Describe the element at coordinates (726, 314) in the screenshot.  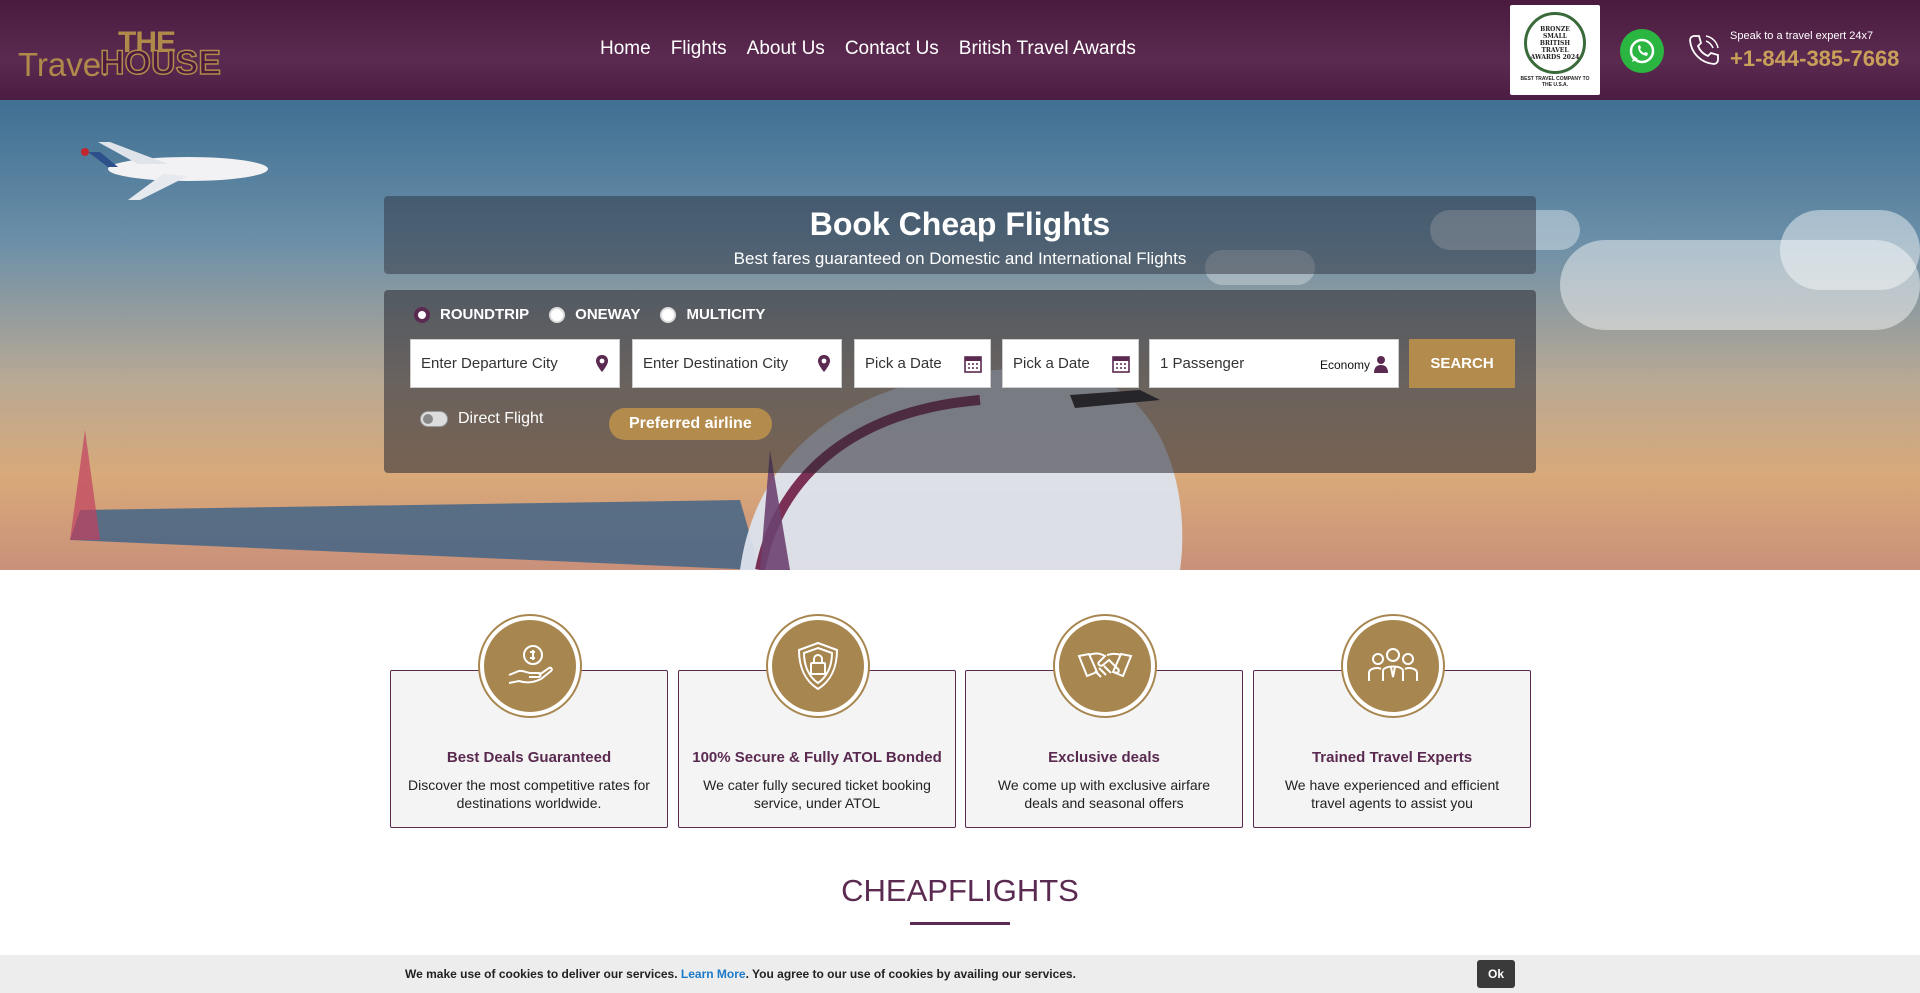
I see `radio-multicity-label: MULTICITY` at that location.